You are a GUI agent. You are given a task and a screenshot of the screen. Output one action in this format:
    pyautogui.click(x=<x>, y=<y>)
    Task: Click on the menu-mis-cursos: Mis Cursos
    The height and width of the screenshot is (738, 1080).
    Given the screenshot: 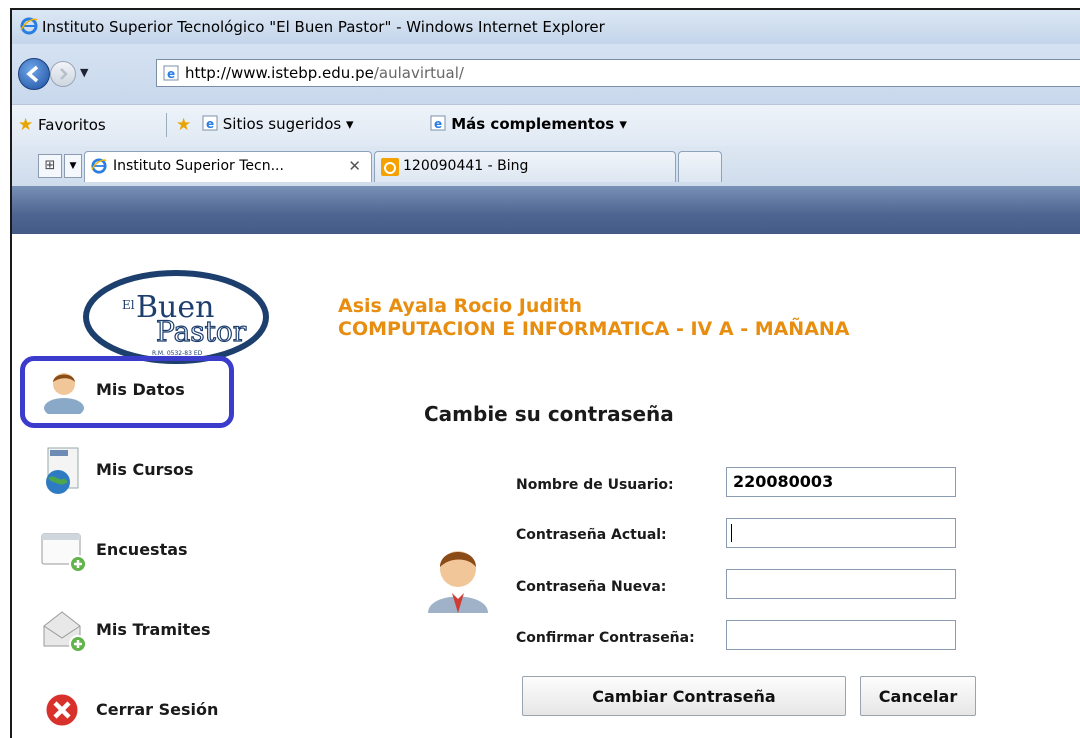 What is the action you would take?
    pyautogui.click(x=135, y=472)
    